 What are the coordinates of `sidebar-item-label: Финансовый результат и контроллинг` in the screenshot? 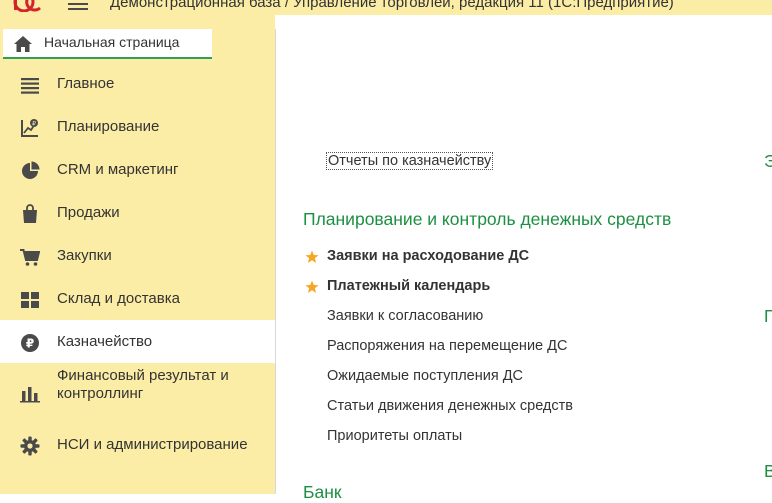 It's located at (143, 384).